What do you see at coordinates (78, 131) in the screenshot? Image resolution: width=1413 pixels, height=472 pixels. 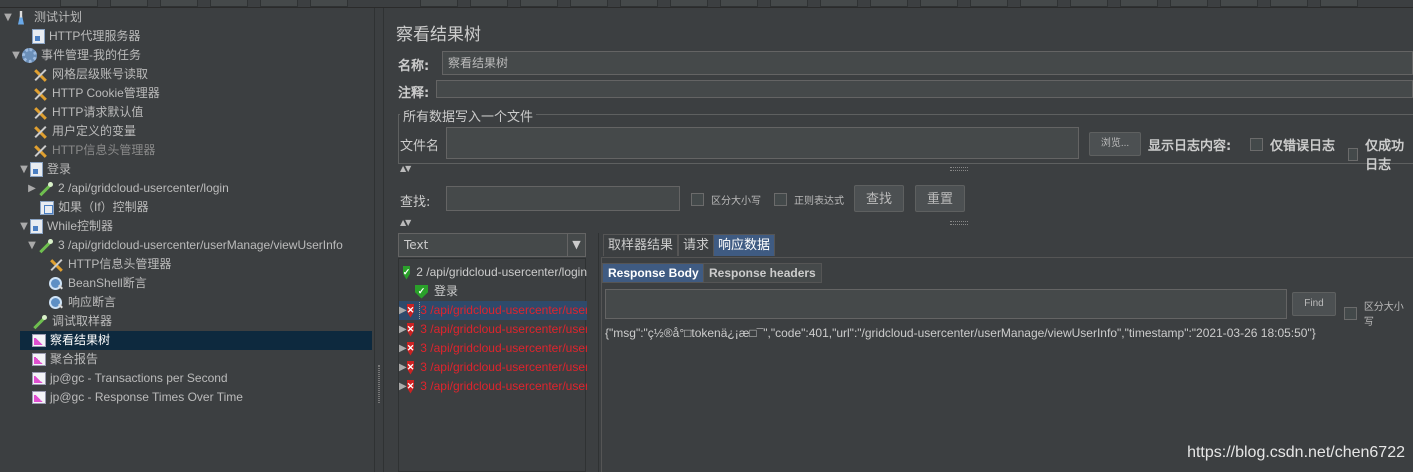 I see `tree-item-user-variables: 用户定义的变量` at bounding box center [78, 131].